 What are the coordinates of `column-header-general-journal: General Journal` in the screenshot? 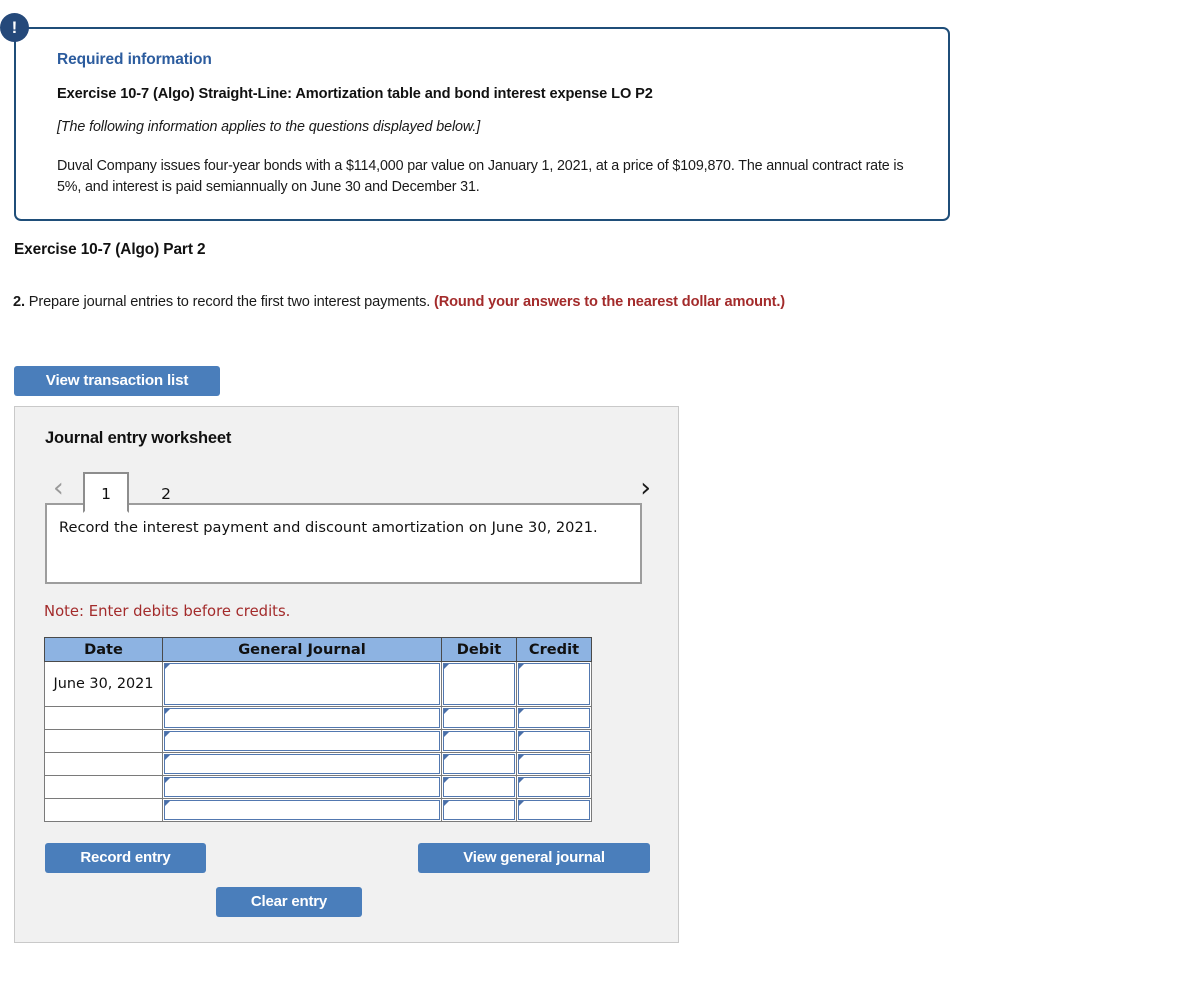 It's located at (302, 649).